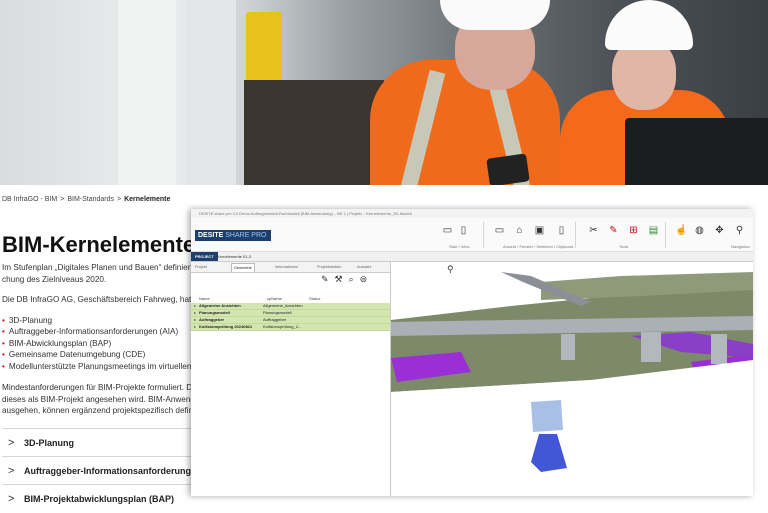  What do you see at coordinates (314, 132) in the screenshot?
I see `machine-shadow` at bounding box center [314, 132].